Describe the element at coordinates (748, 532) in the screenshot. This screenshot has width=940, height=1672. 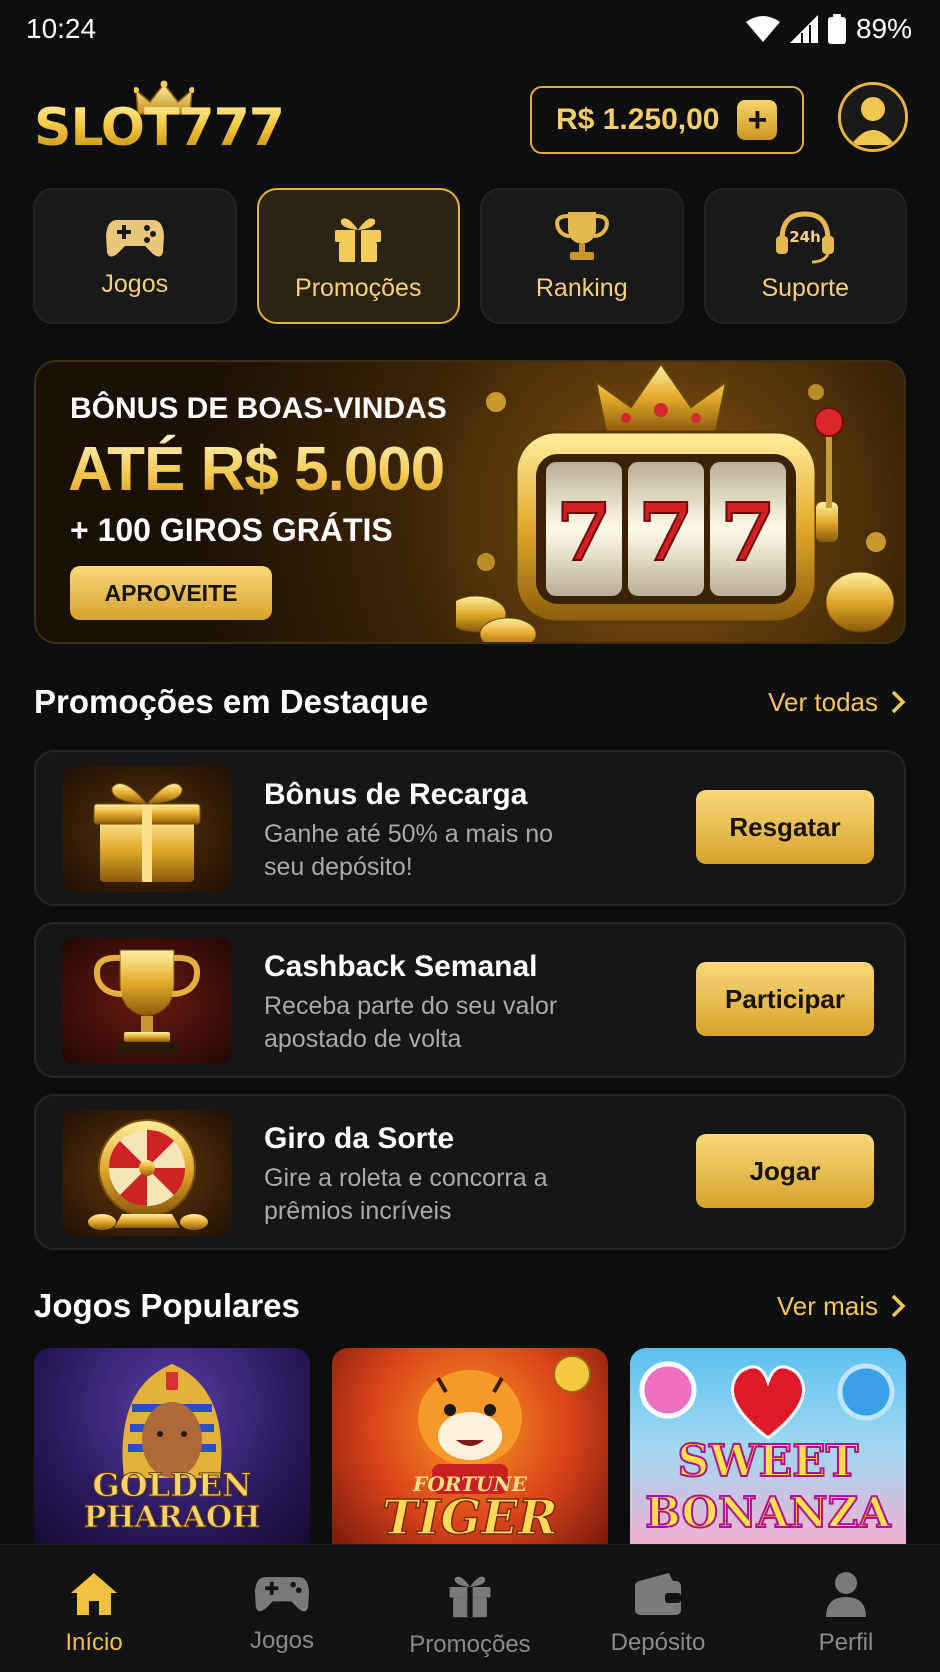
I see `reel-symbol-3: 7` at that location.